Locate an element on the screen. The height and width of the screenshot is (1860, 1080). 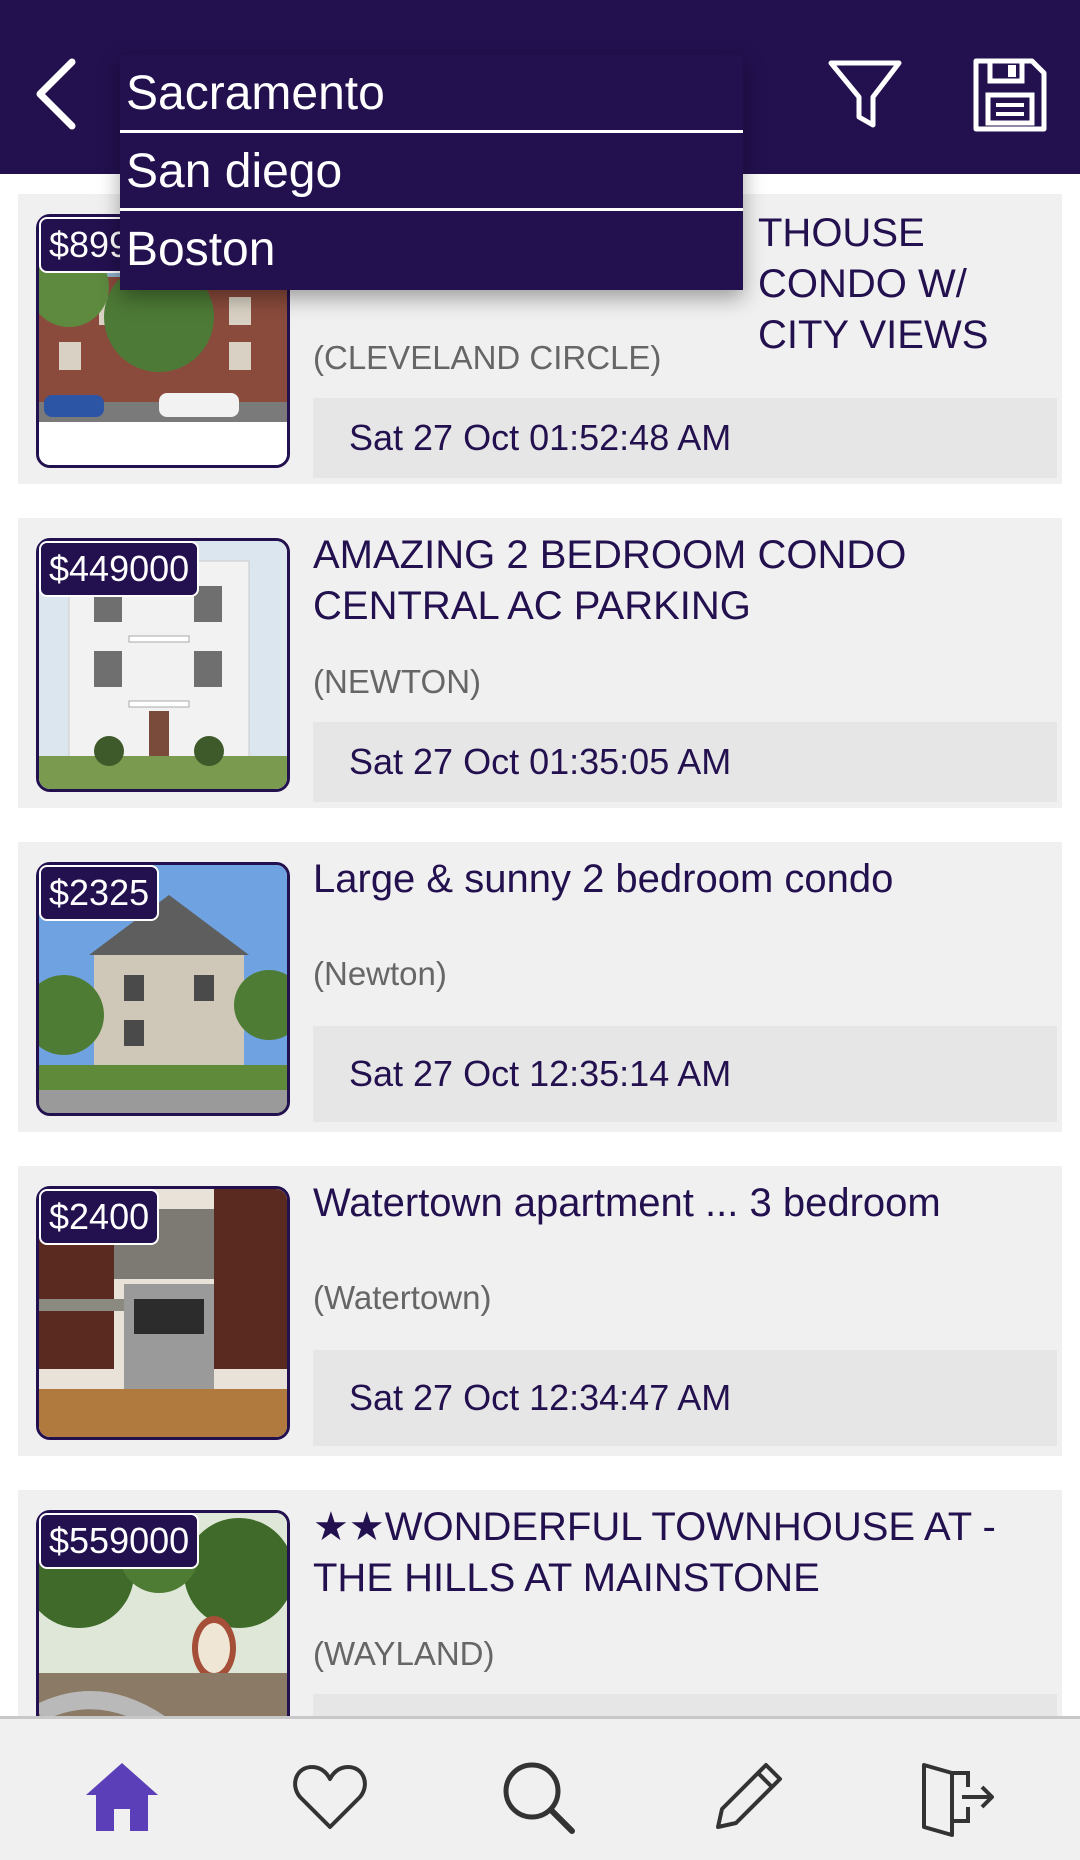
listing-location: (CLEVELAND CIRCLE) is located at coordinates (487, 357).